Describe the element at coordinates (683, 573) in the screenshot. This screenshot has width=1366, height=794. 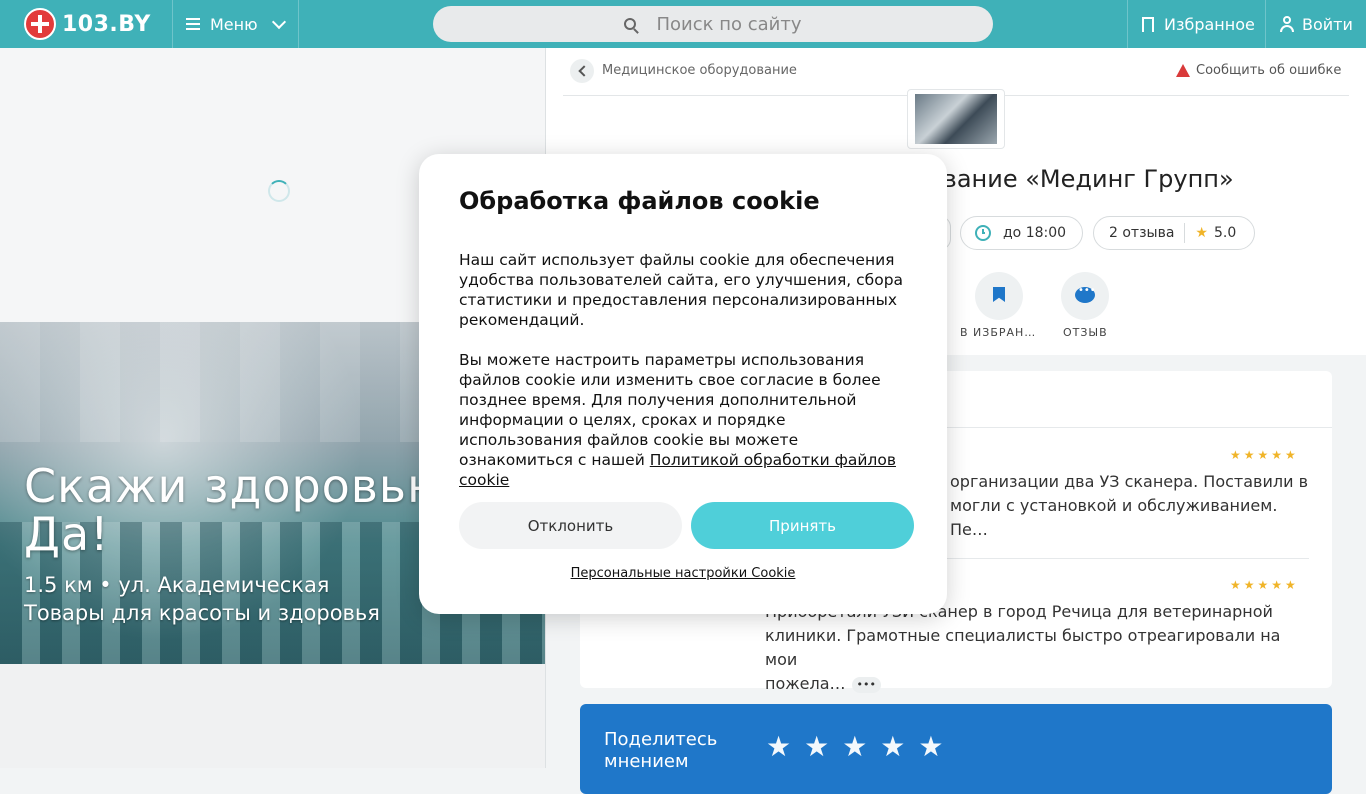
I see `cookie-settings-link: Персональные настройки Cookie` at that location.